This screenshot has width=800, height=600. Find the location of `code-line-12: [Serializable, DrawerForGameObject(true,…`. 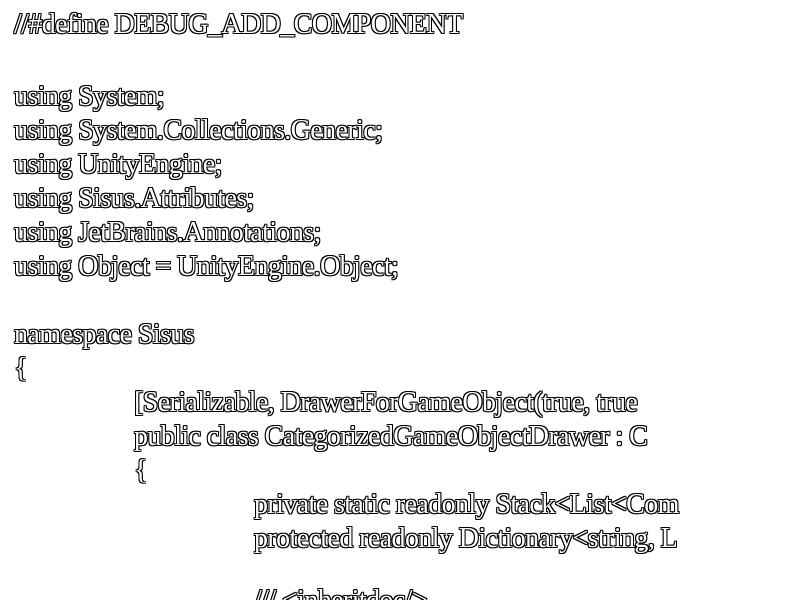

code-line-12: [Serializable, DrawerForGameObject(true,… is located at coordinates (386, 402).